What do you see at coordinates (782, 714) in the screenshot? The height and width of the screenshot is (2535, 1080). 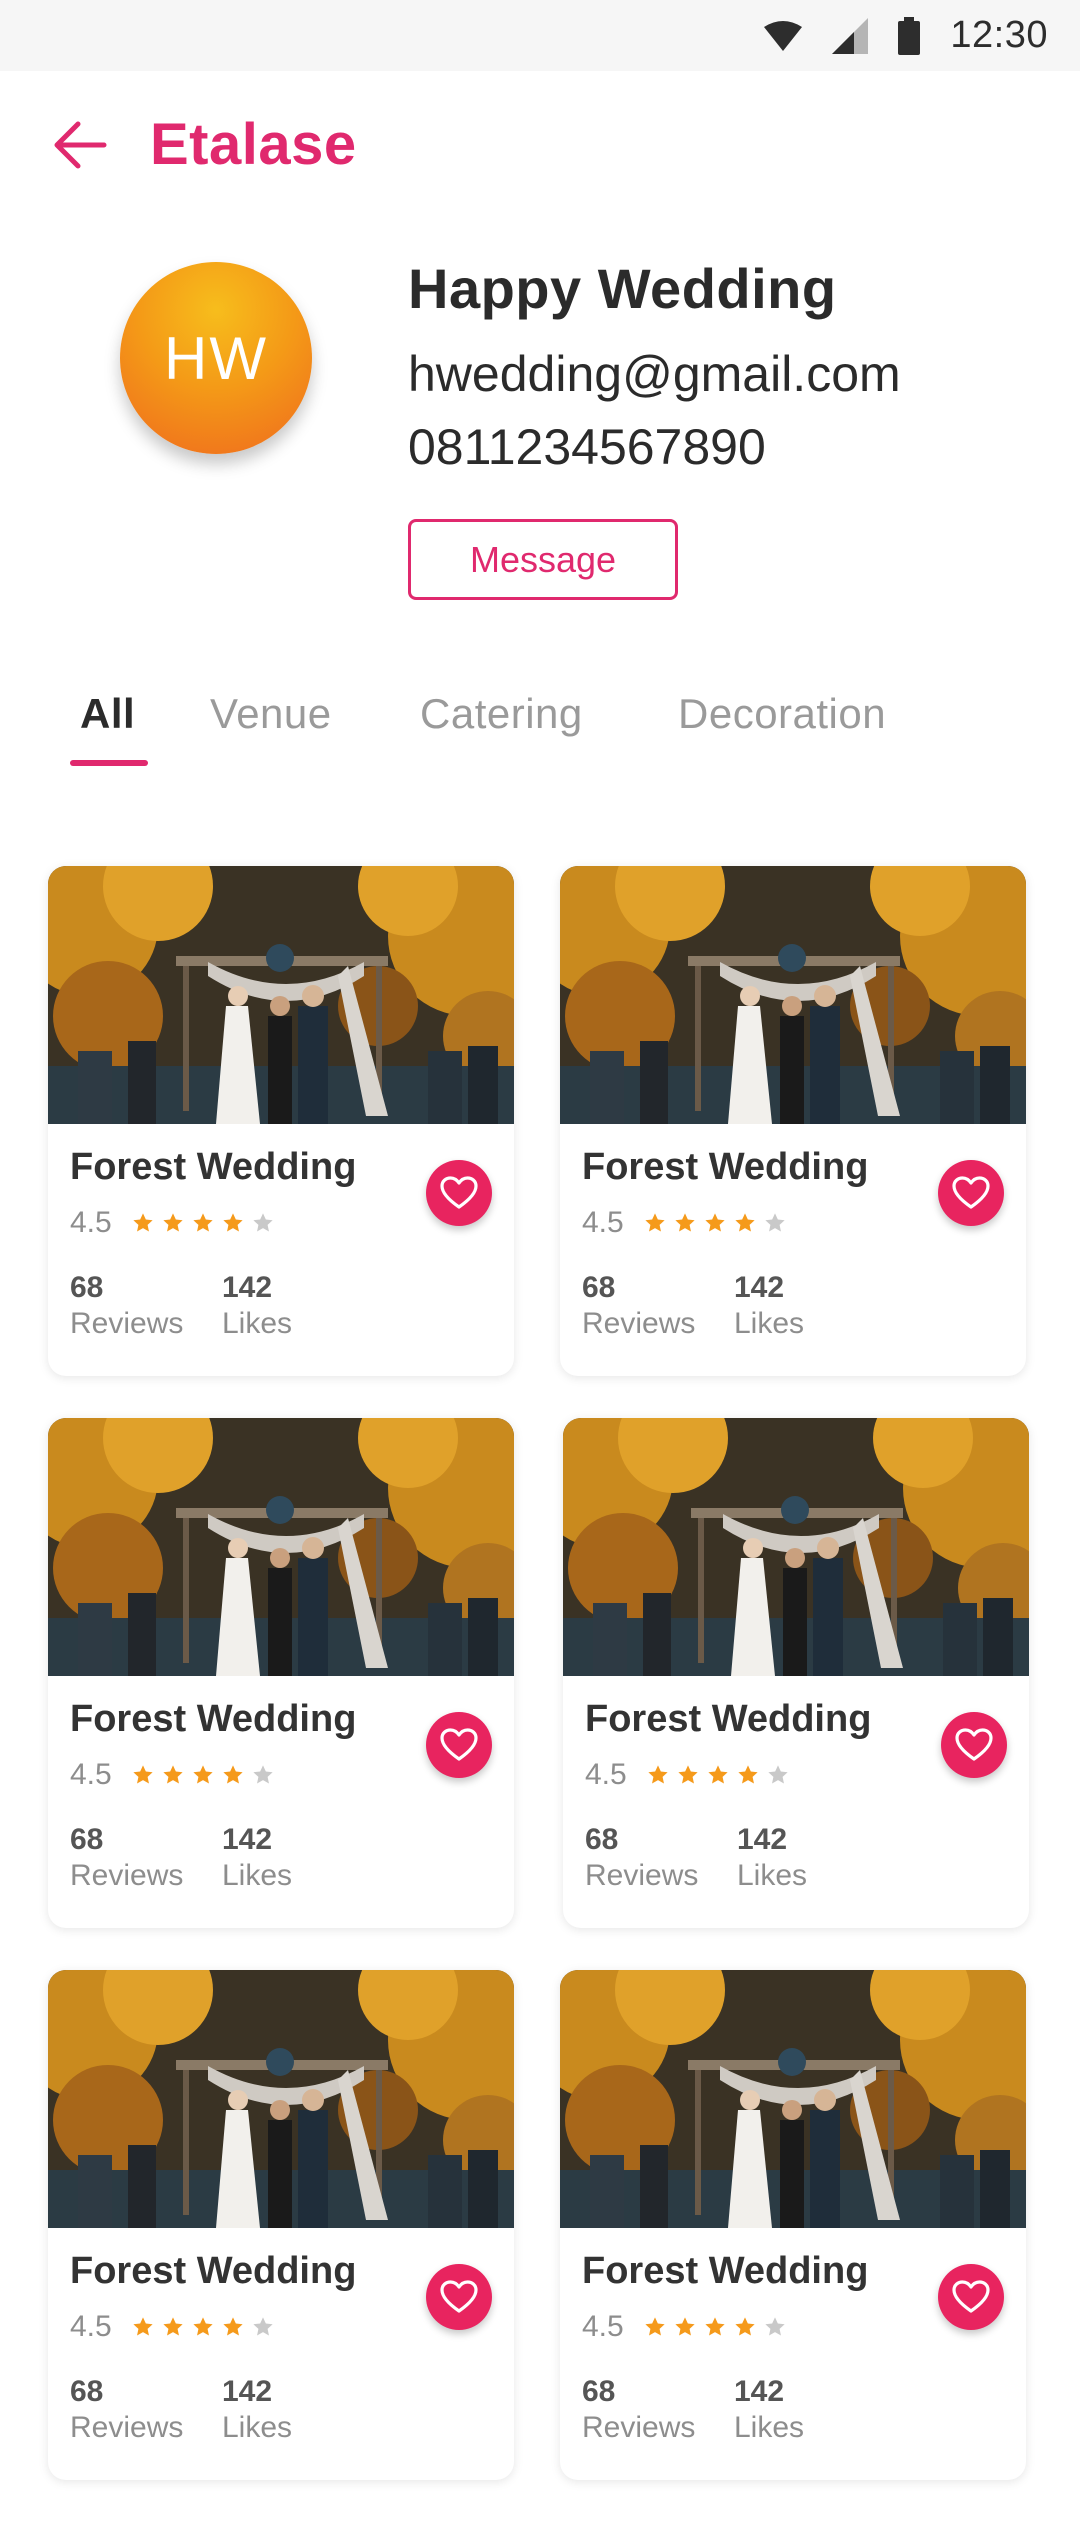 I see `tab-decoration: Decoration` at bounding box center [782, 714].